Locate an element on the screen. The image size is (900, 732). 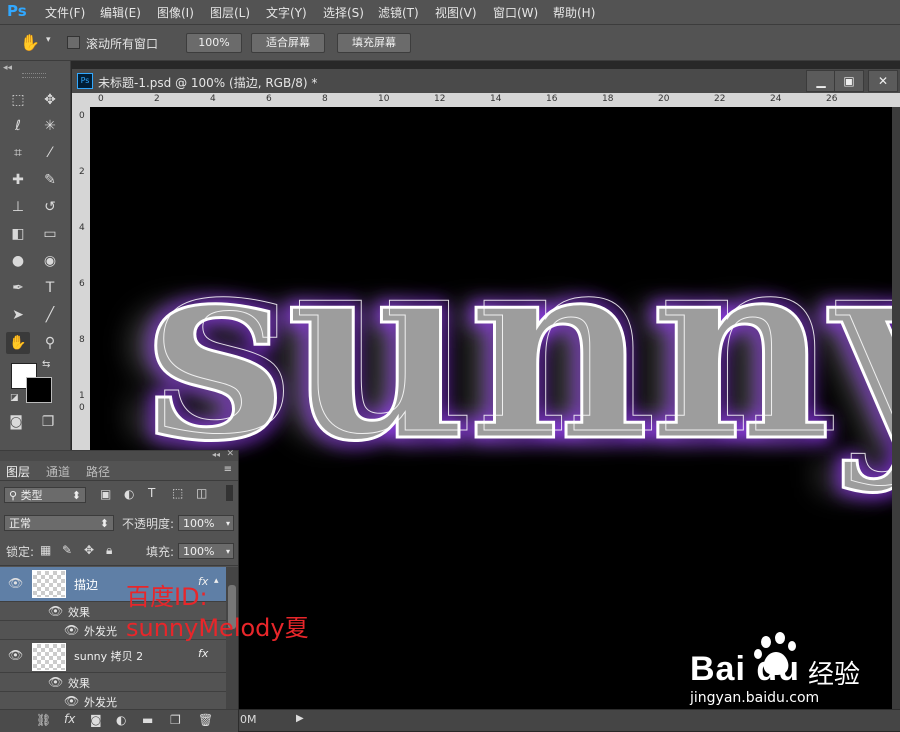
close-icon: ✕ is located at coordinates (883, 81).